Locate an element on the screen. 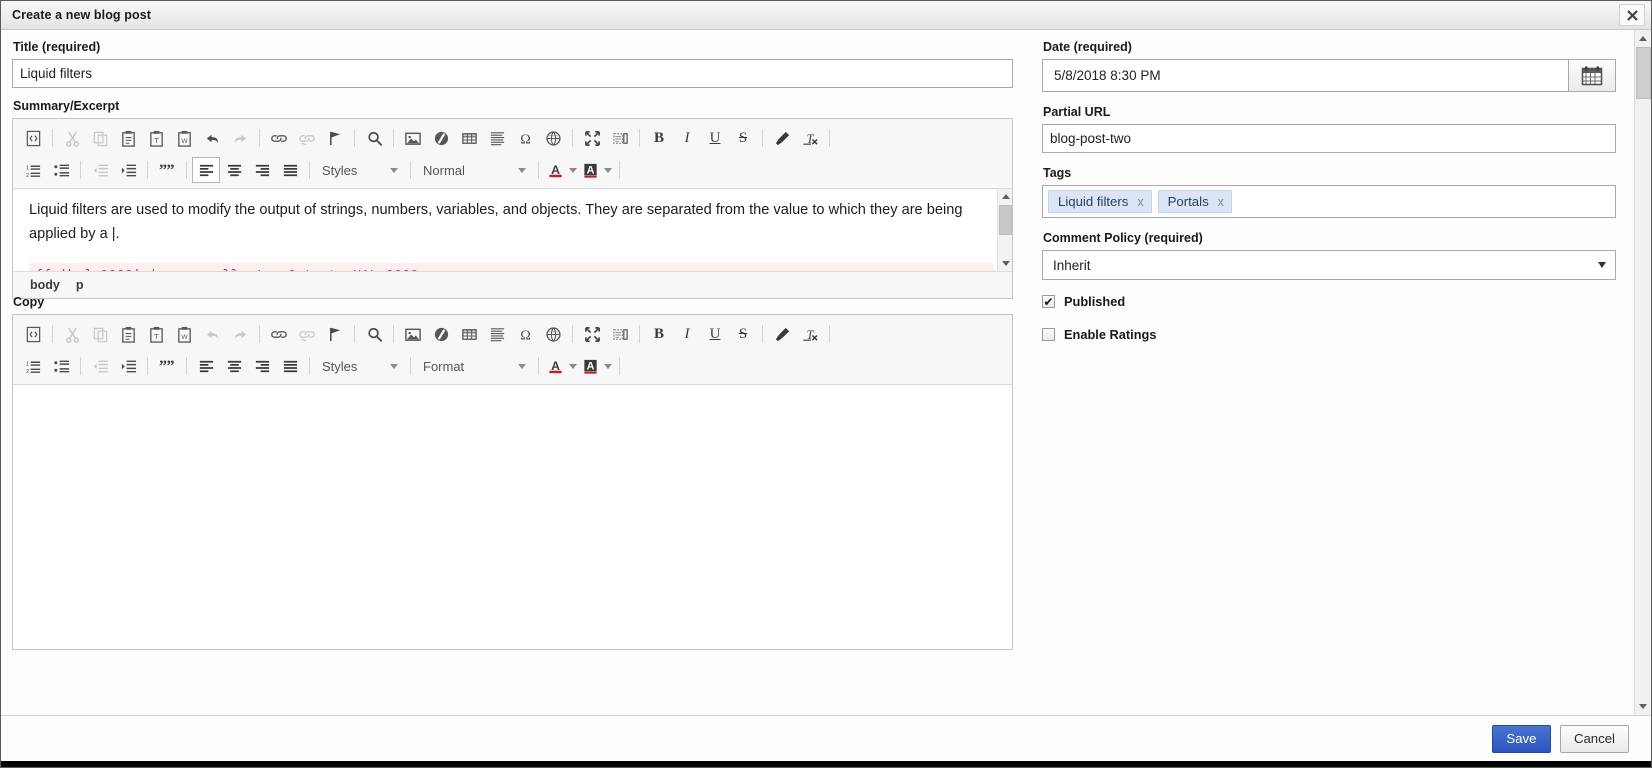 The image size is (1652, 768). published-checkbox: ✔ is located at coordinates (1048, 301).